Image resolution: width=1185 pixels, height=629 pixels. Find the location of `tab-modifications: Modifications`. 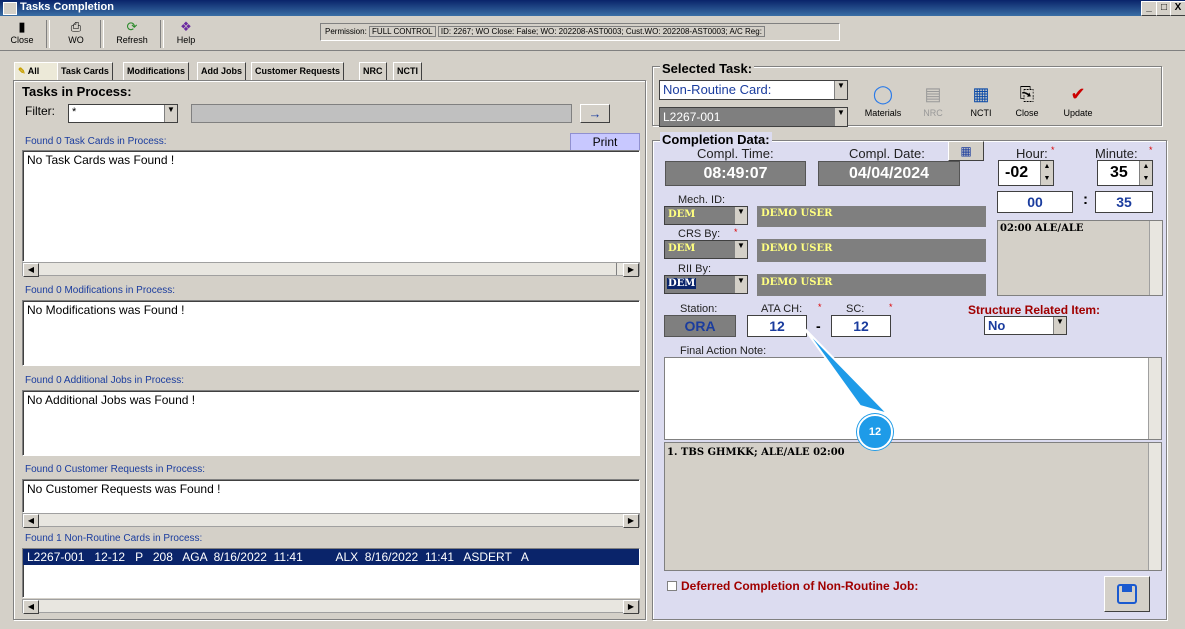

tab-modifications: Modifications is located at coordinates (156, 72).